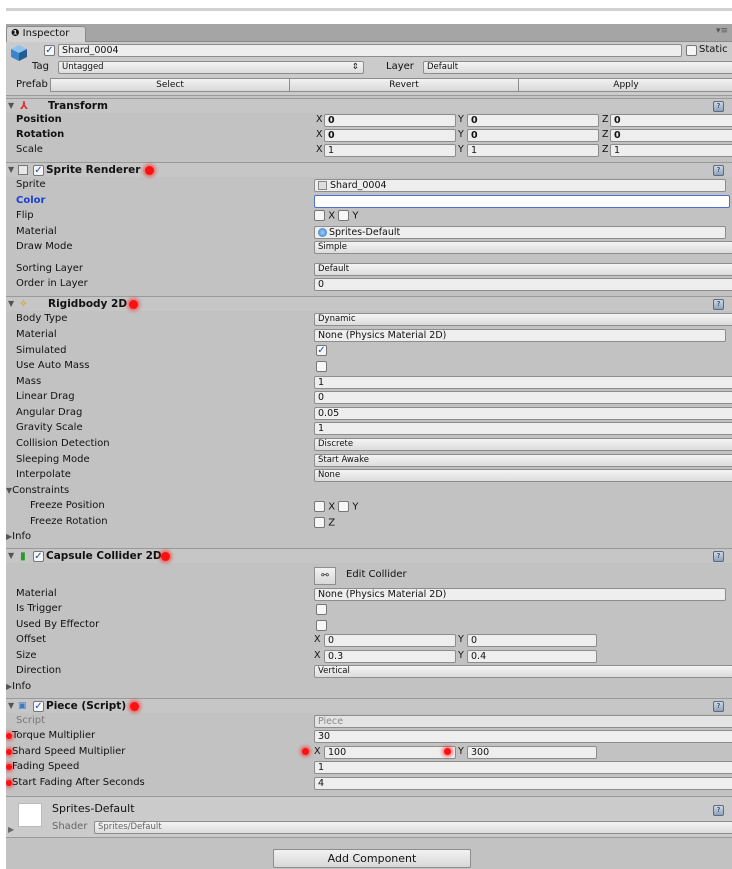 This screenshot has width=732, height=869. I want to click on tab-menu-icon: ▾≡, so click(722, 31).